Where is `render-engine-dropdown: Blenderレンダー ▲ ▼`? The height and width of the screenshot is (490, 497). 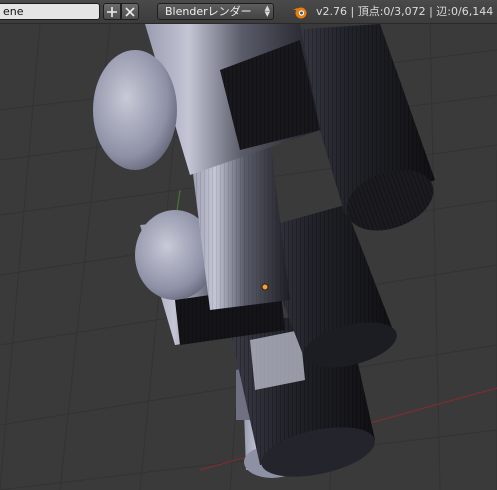 render-engine-dropdown: Blenderレンダー ▲ ▼ is located at coordinates (215, 11).